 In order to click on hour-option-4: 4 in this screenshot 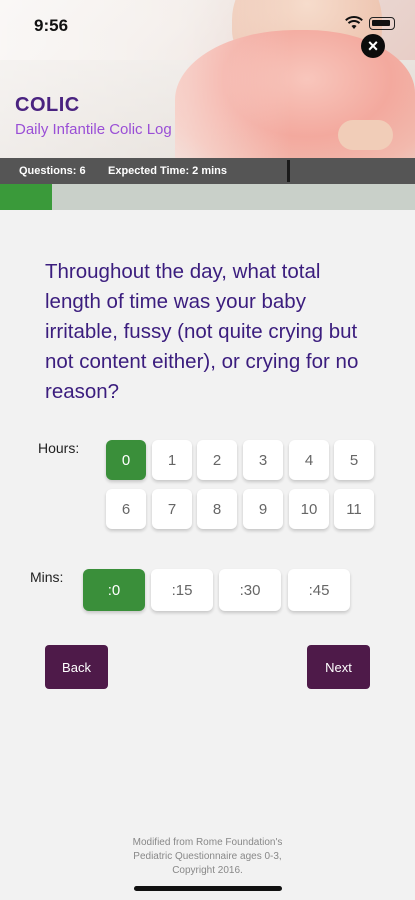, I will do `click(309, 460)`.